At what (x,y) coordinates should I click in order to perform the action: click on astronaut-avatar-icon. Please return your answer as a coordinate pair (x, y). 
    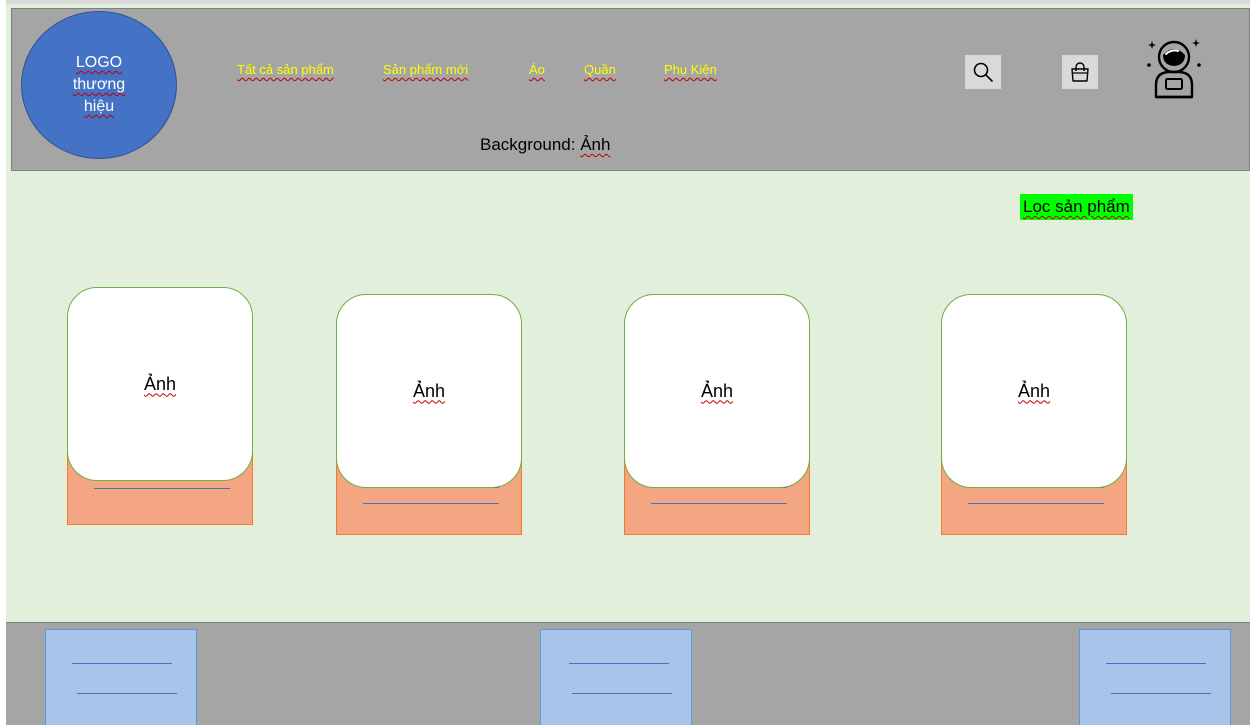
    Looking at the image, I should click on (1174, 69).